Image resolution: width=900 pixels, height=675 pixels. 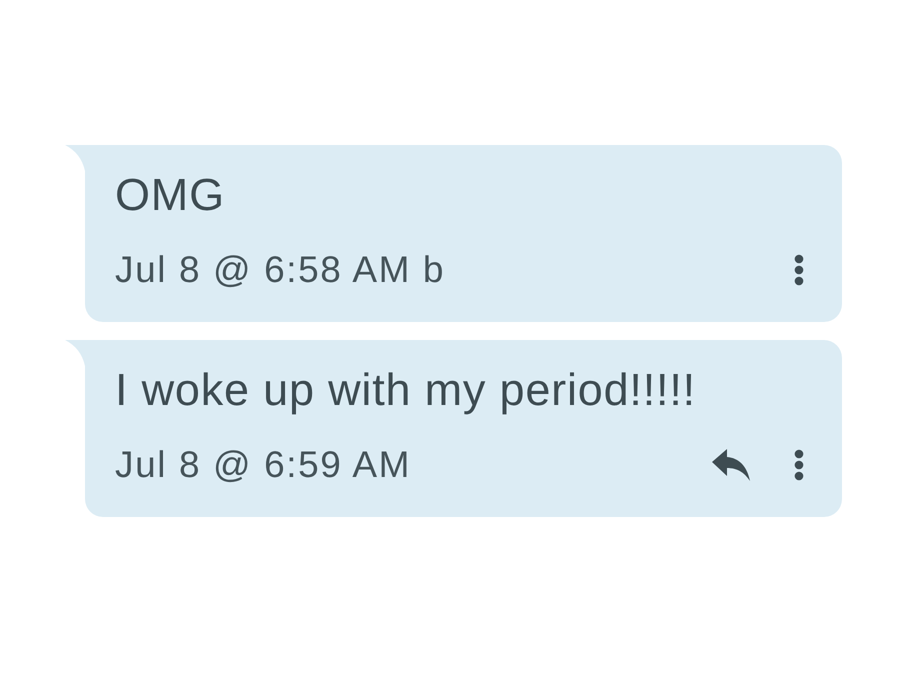 What do you see at coordinates (406, 390) in the screenshot?
I see `message-text: I woke up with my period!!!!!` at bounding box center [406, 390].